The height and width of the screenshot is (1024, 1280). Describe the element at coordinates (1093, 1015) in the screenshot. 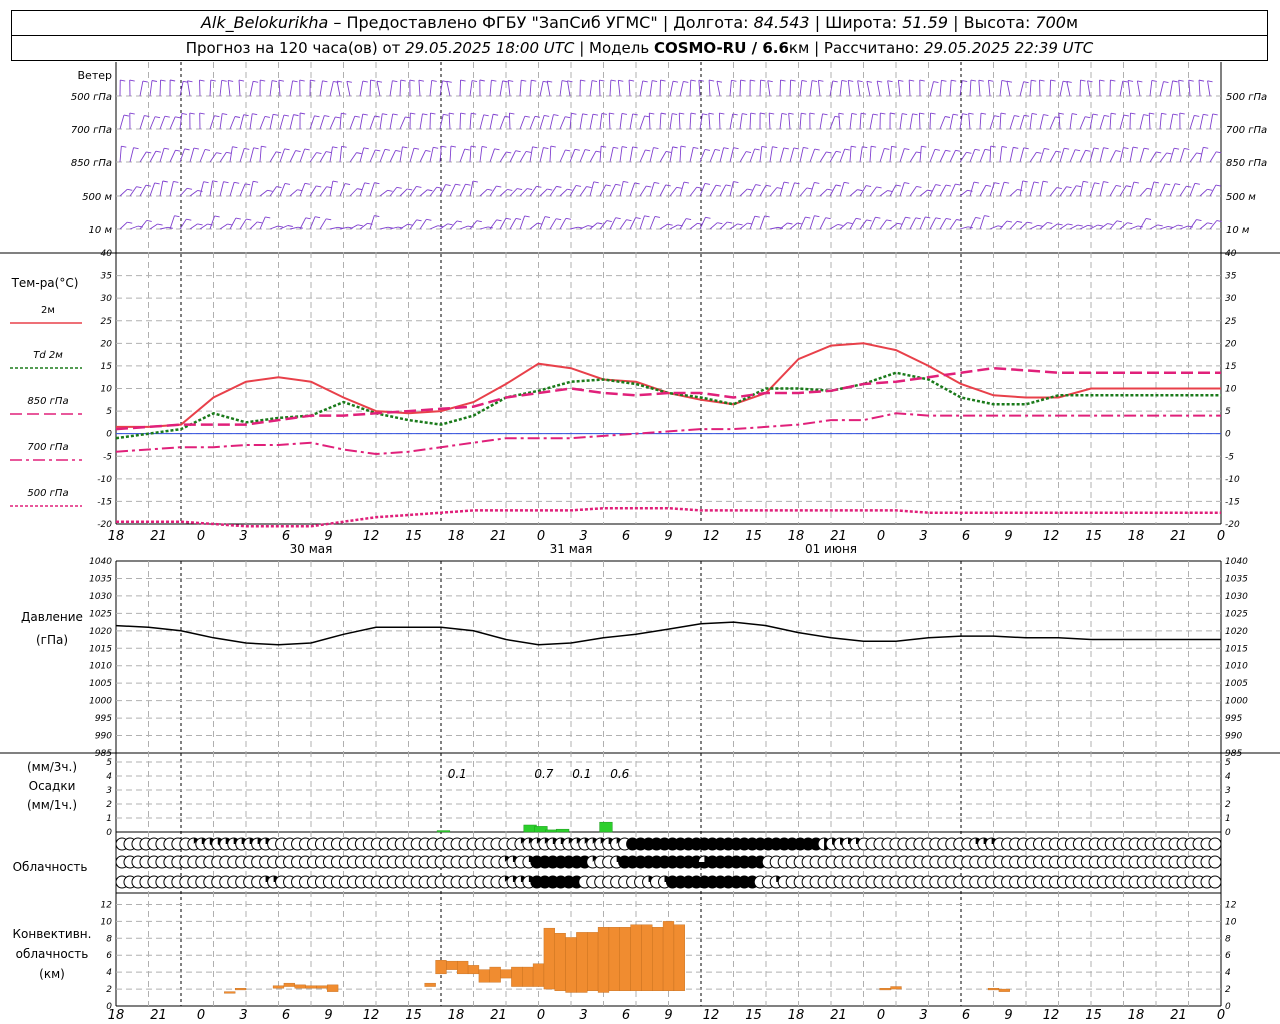

I see `x-tick-label-bottom: 15` at that location.